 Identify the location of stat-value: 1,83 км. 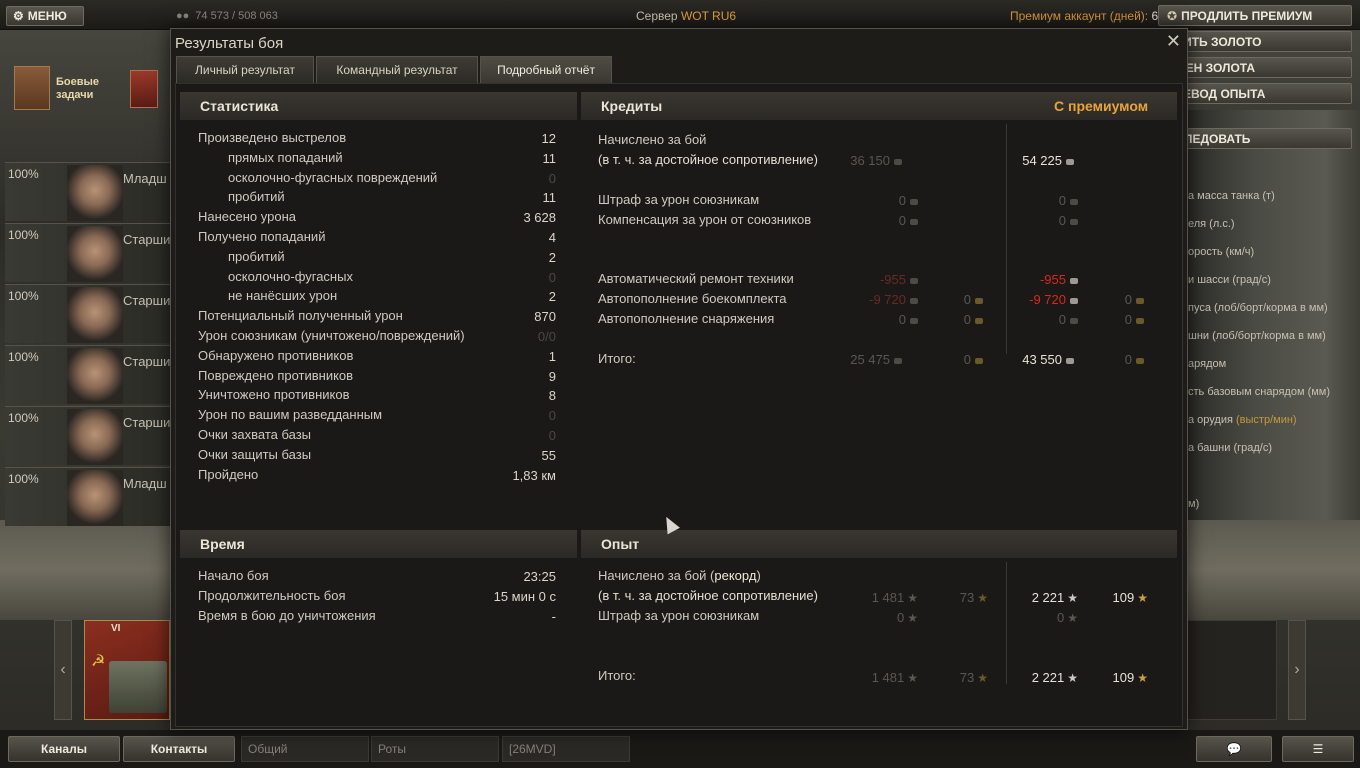
(534, 475).